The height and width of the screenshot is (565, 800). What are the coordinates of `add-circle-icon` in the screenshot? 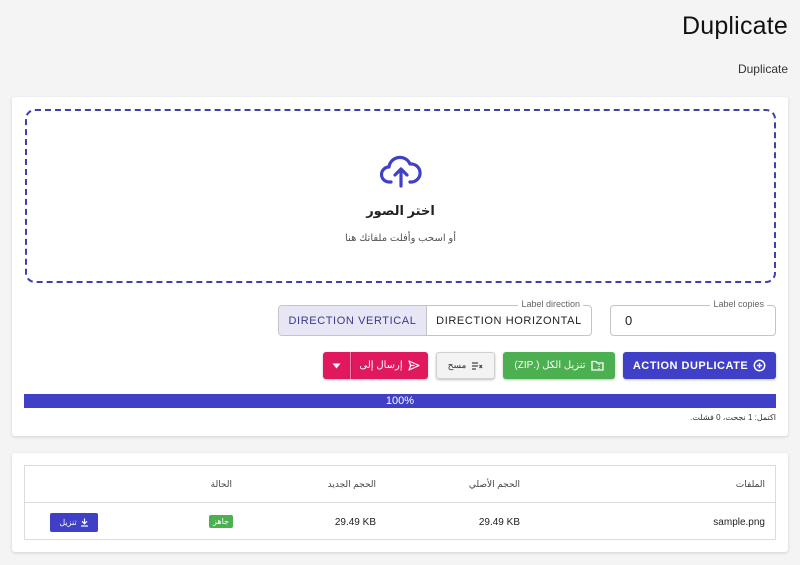 It's located at (759, 365).